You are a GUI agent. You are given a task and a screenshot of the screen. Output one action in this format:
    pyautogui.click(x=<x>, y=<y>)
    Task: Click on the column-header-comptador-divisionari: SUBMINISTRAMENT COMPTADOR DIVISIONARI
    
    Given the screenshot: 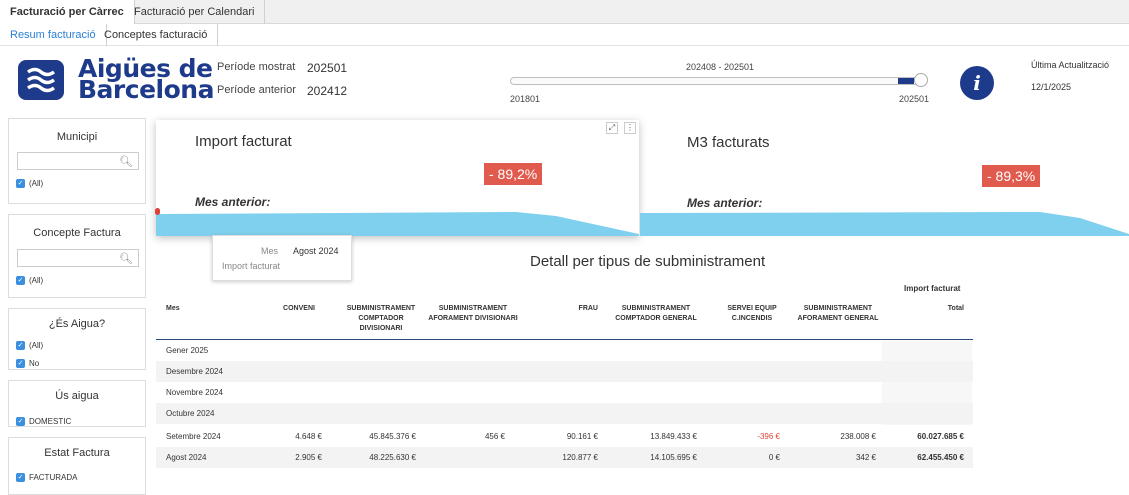 What is the action you would take?
    pyautogui.click(x=381, y=319)
    